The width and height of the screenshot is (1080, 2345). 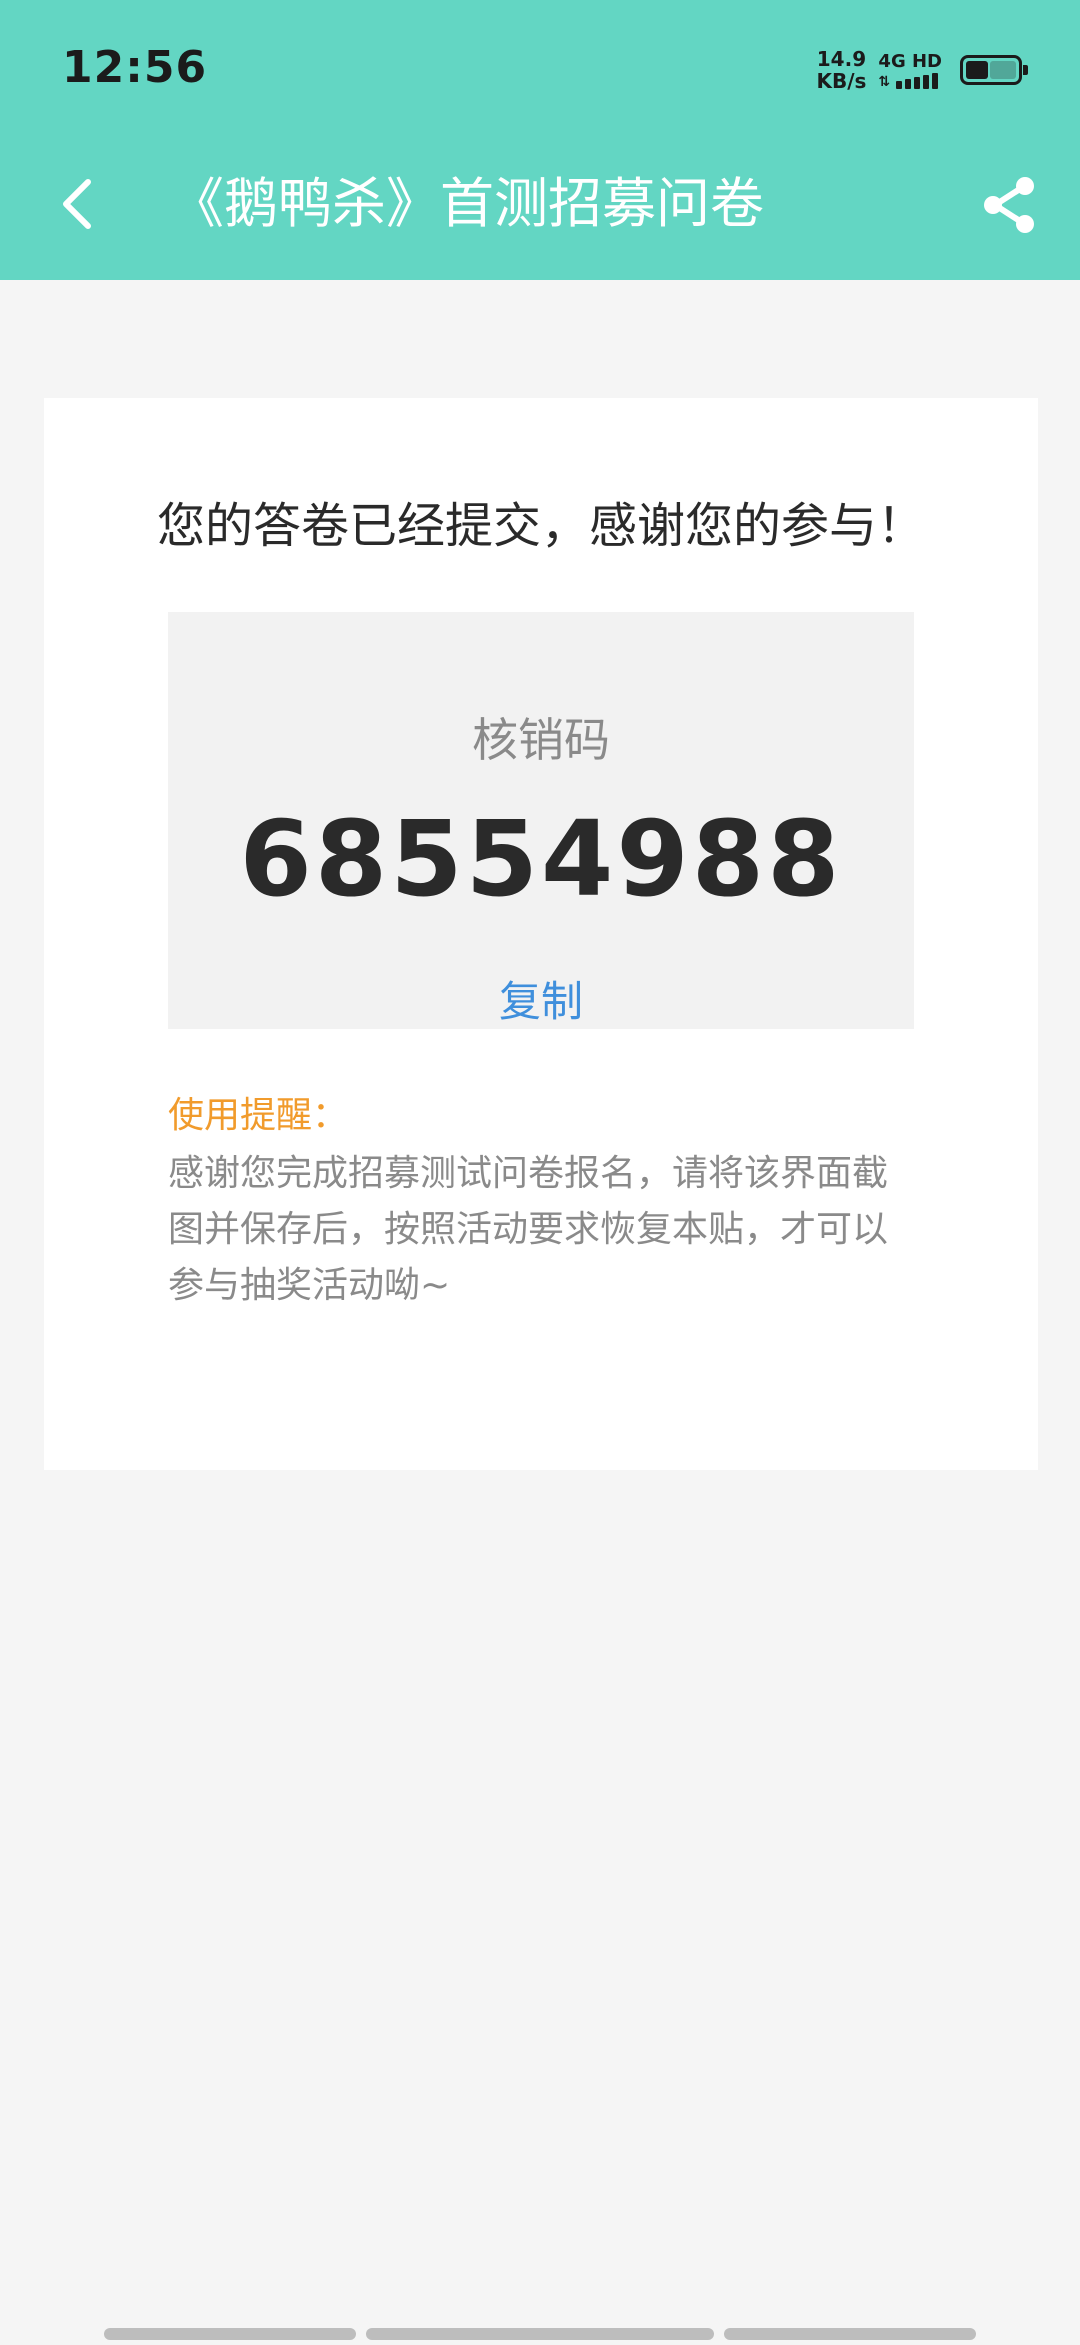 I want to click on network-speed-value: 14.9, so click(x=841, y=59).